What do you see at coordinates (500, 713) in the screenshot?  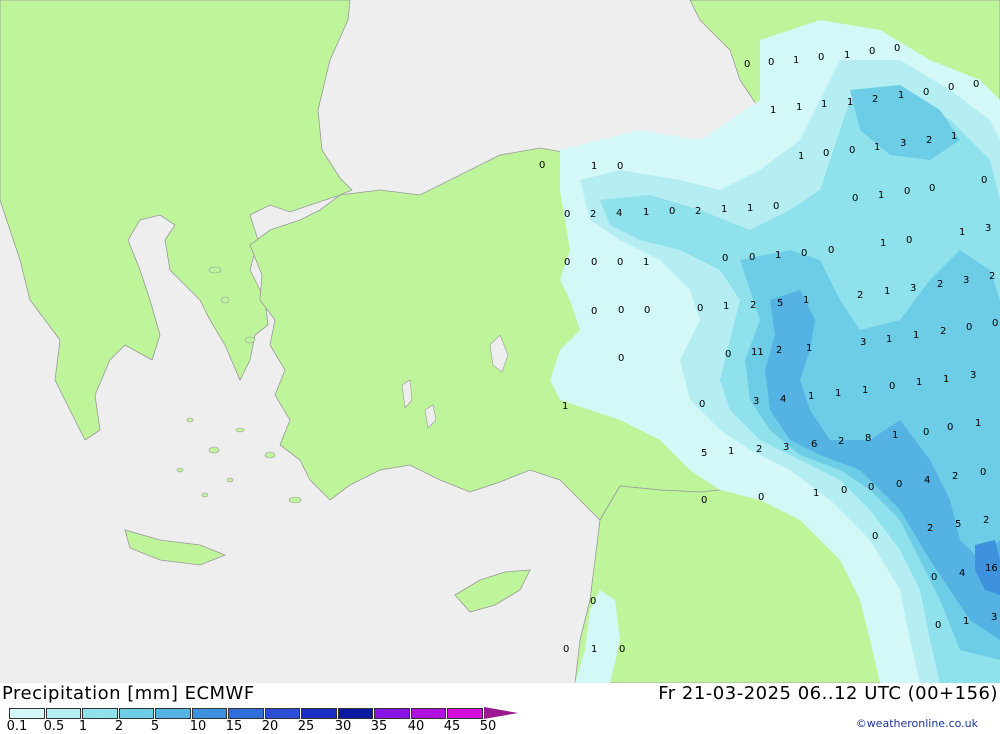 I see `legend-arrow` at bounding box center [500, 713].